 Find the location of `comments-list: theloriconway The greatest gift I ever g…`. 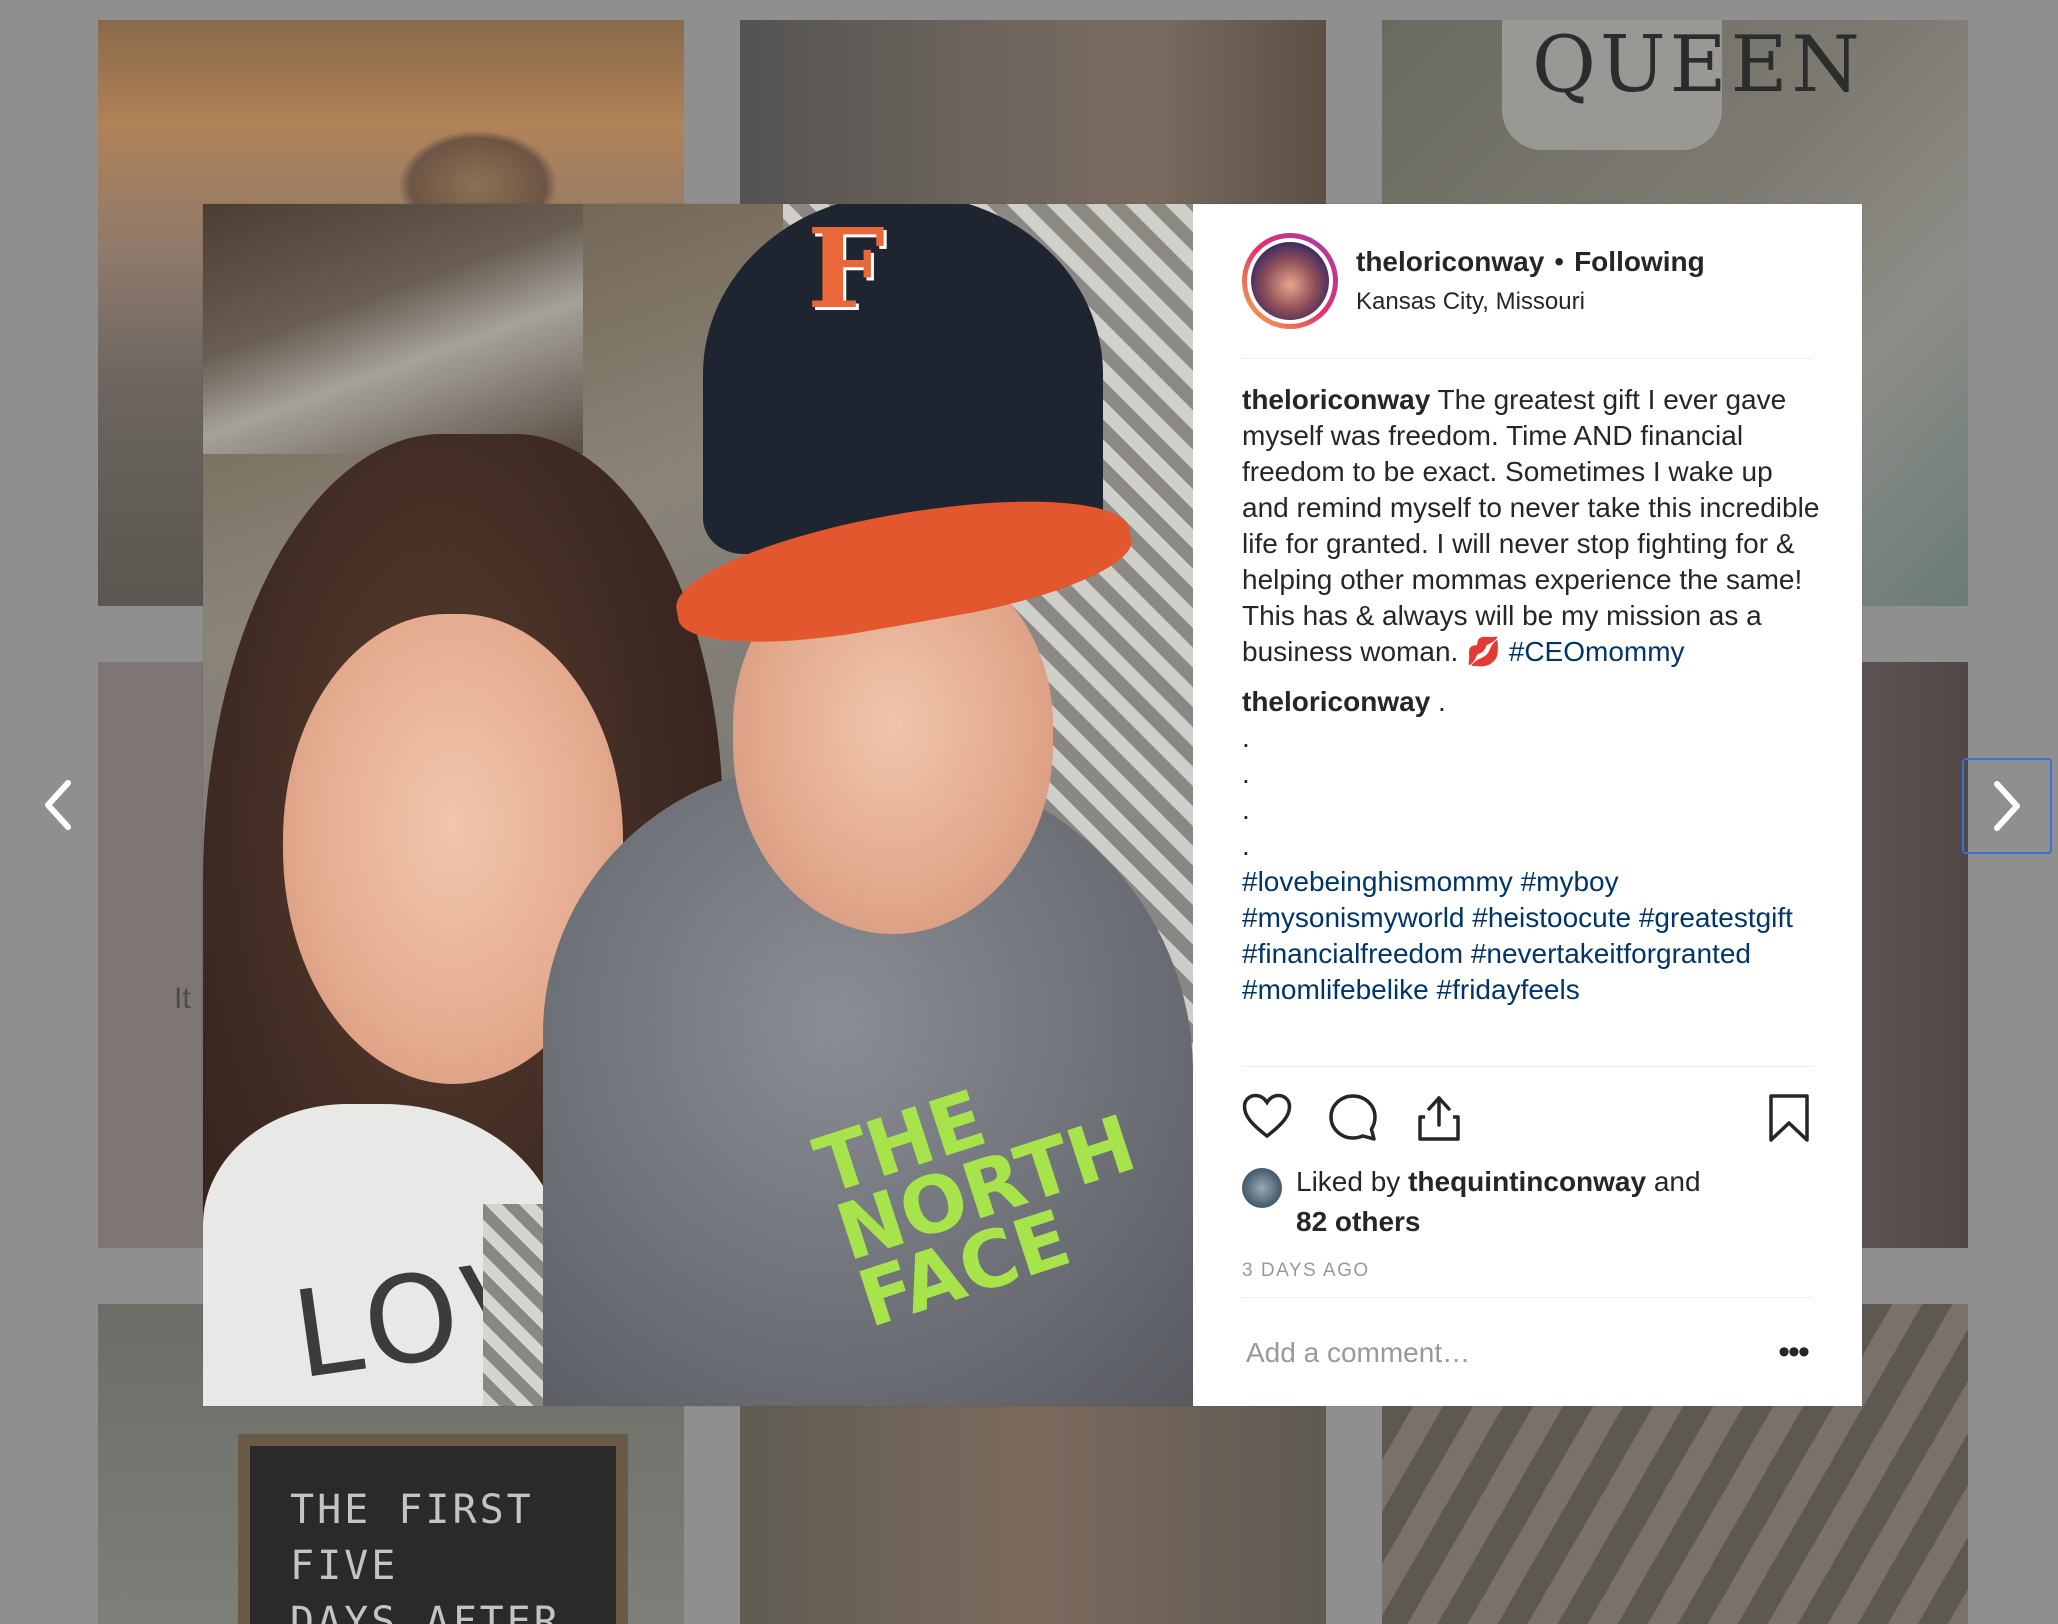

comments-list: theloriconway The greatest gift I ever g… is located at coordinates (1532, 712).